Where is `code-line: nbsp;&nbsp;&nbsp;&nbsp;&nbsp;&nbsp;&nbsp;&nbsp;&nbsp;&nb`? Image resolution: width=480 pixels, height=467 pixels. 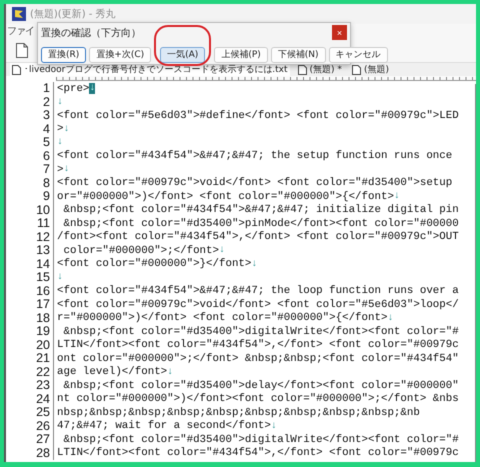 code-line: nbsp;&nbsp;&nbsp;&nbsp;&nbsp;&nbsp;&nbsp;&nbsp;&nbsp;&nb is located at coordinates (238, 412).